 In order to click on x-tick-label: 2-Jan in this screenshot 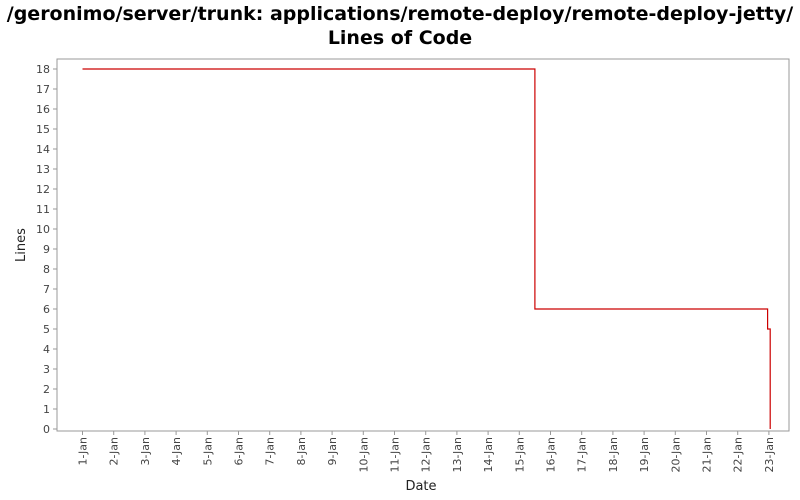, I will do `click(114, 451)`.